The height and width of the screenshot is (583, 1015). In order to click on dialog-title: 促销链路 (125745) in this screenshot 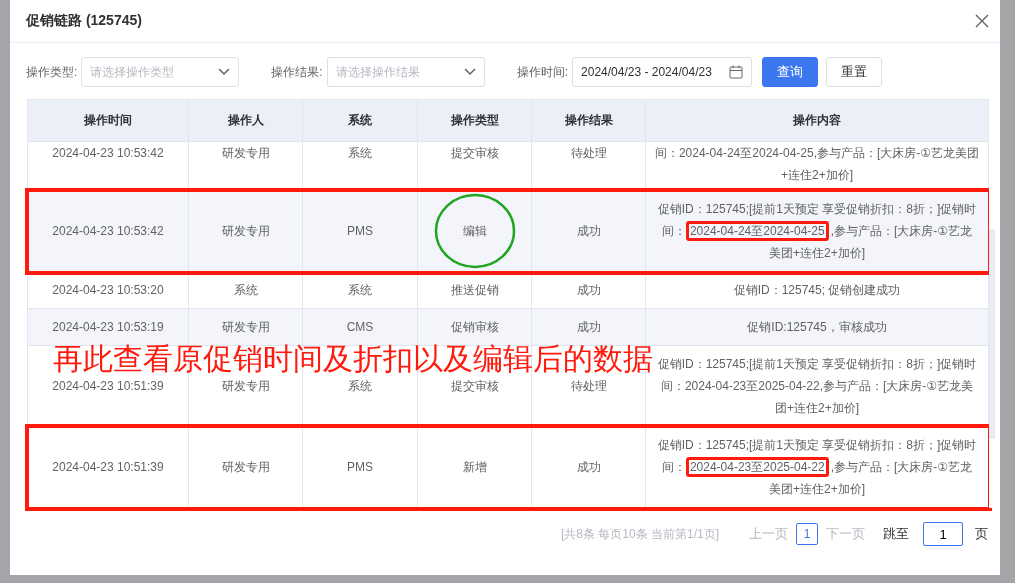, I will do `click(84, 21)`.